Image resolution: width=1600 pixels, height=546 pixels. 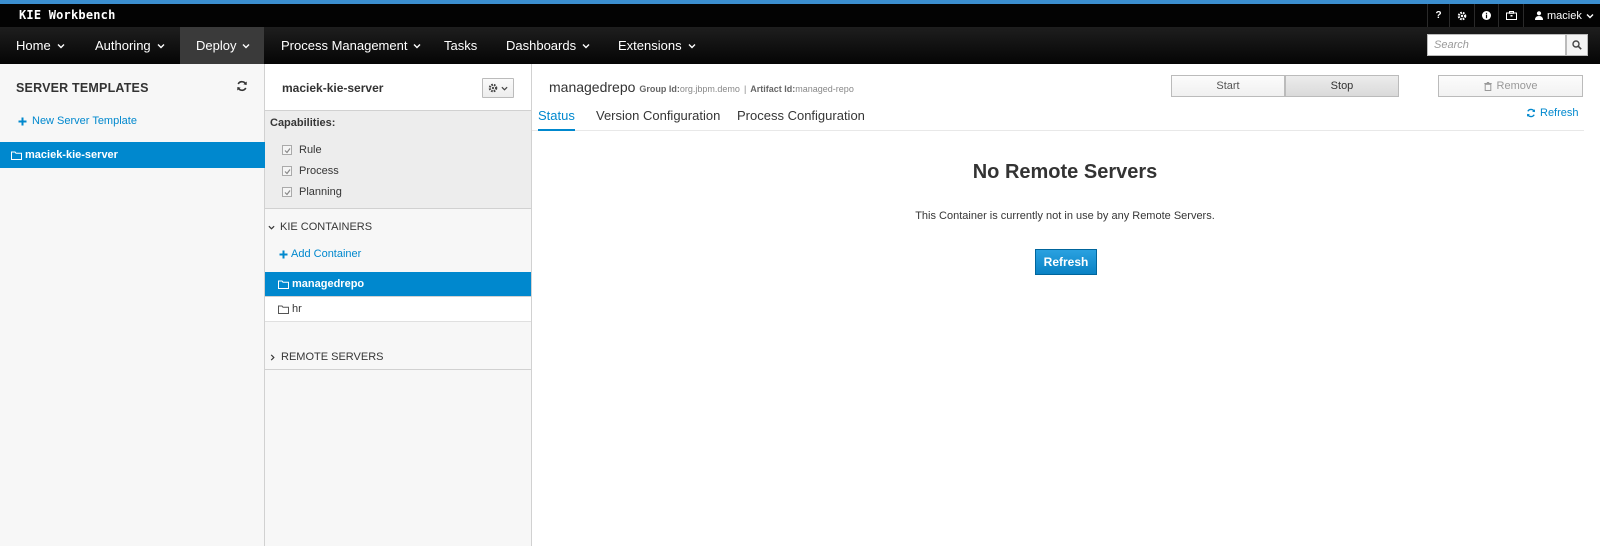 I want to click on user-icon, so click(x=1539, y=15).